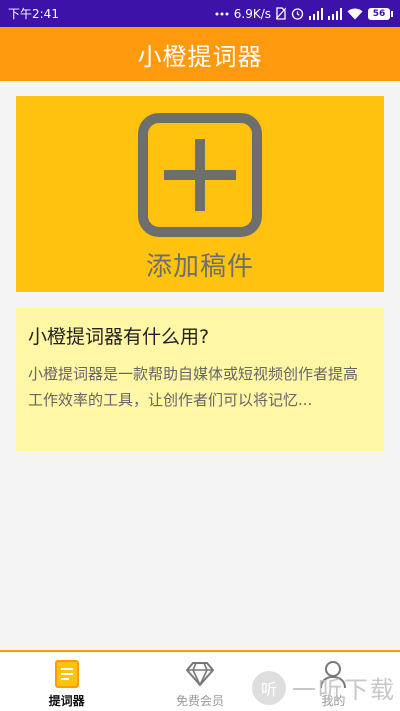 This screenshot has width=400, height=711. I want to click on bottom-nav: 提词器 免费会员 我的, so click(200, 680).